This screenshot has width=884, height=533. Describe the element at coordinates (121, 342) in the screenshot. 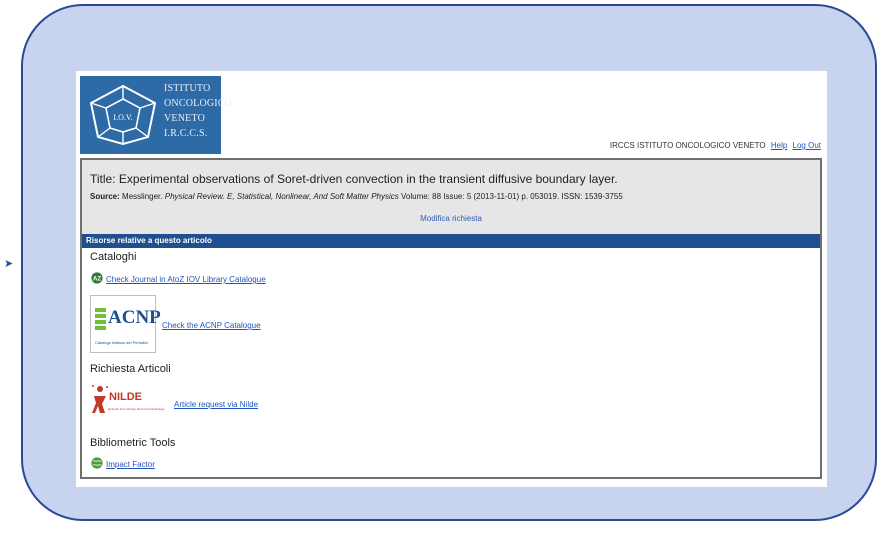

I see `acnp-logo-subtitle: Catalogo Italiano dei Periodici` at that location.